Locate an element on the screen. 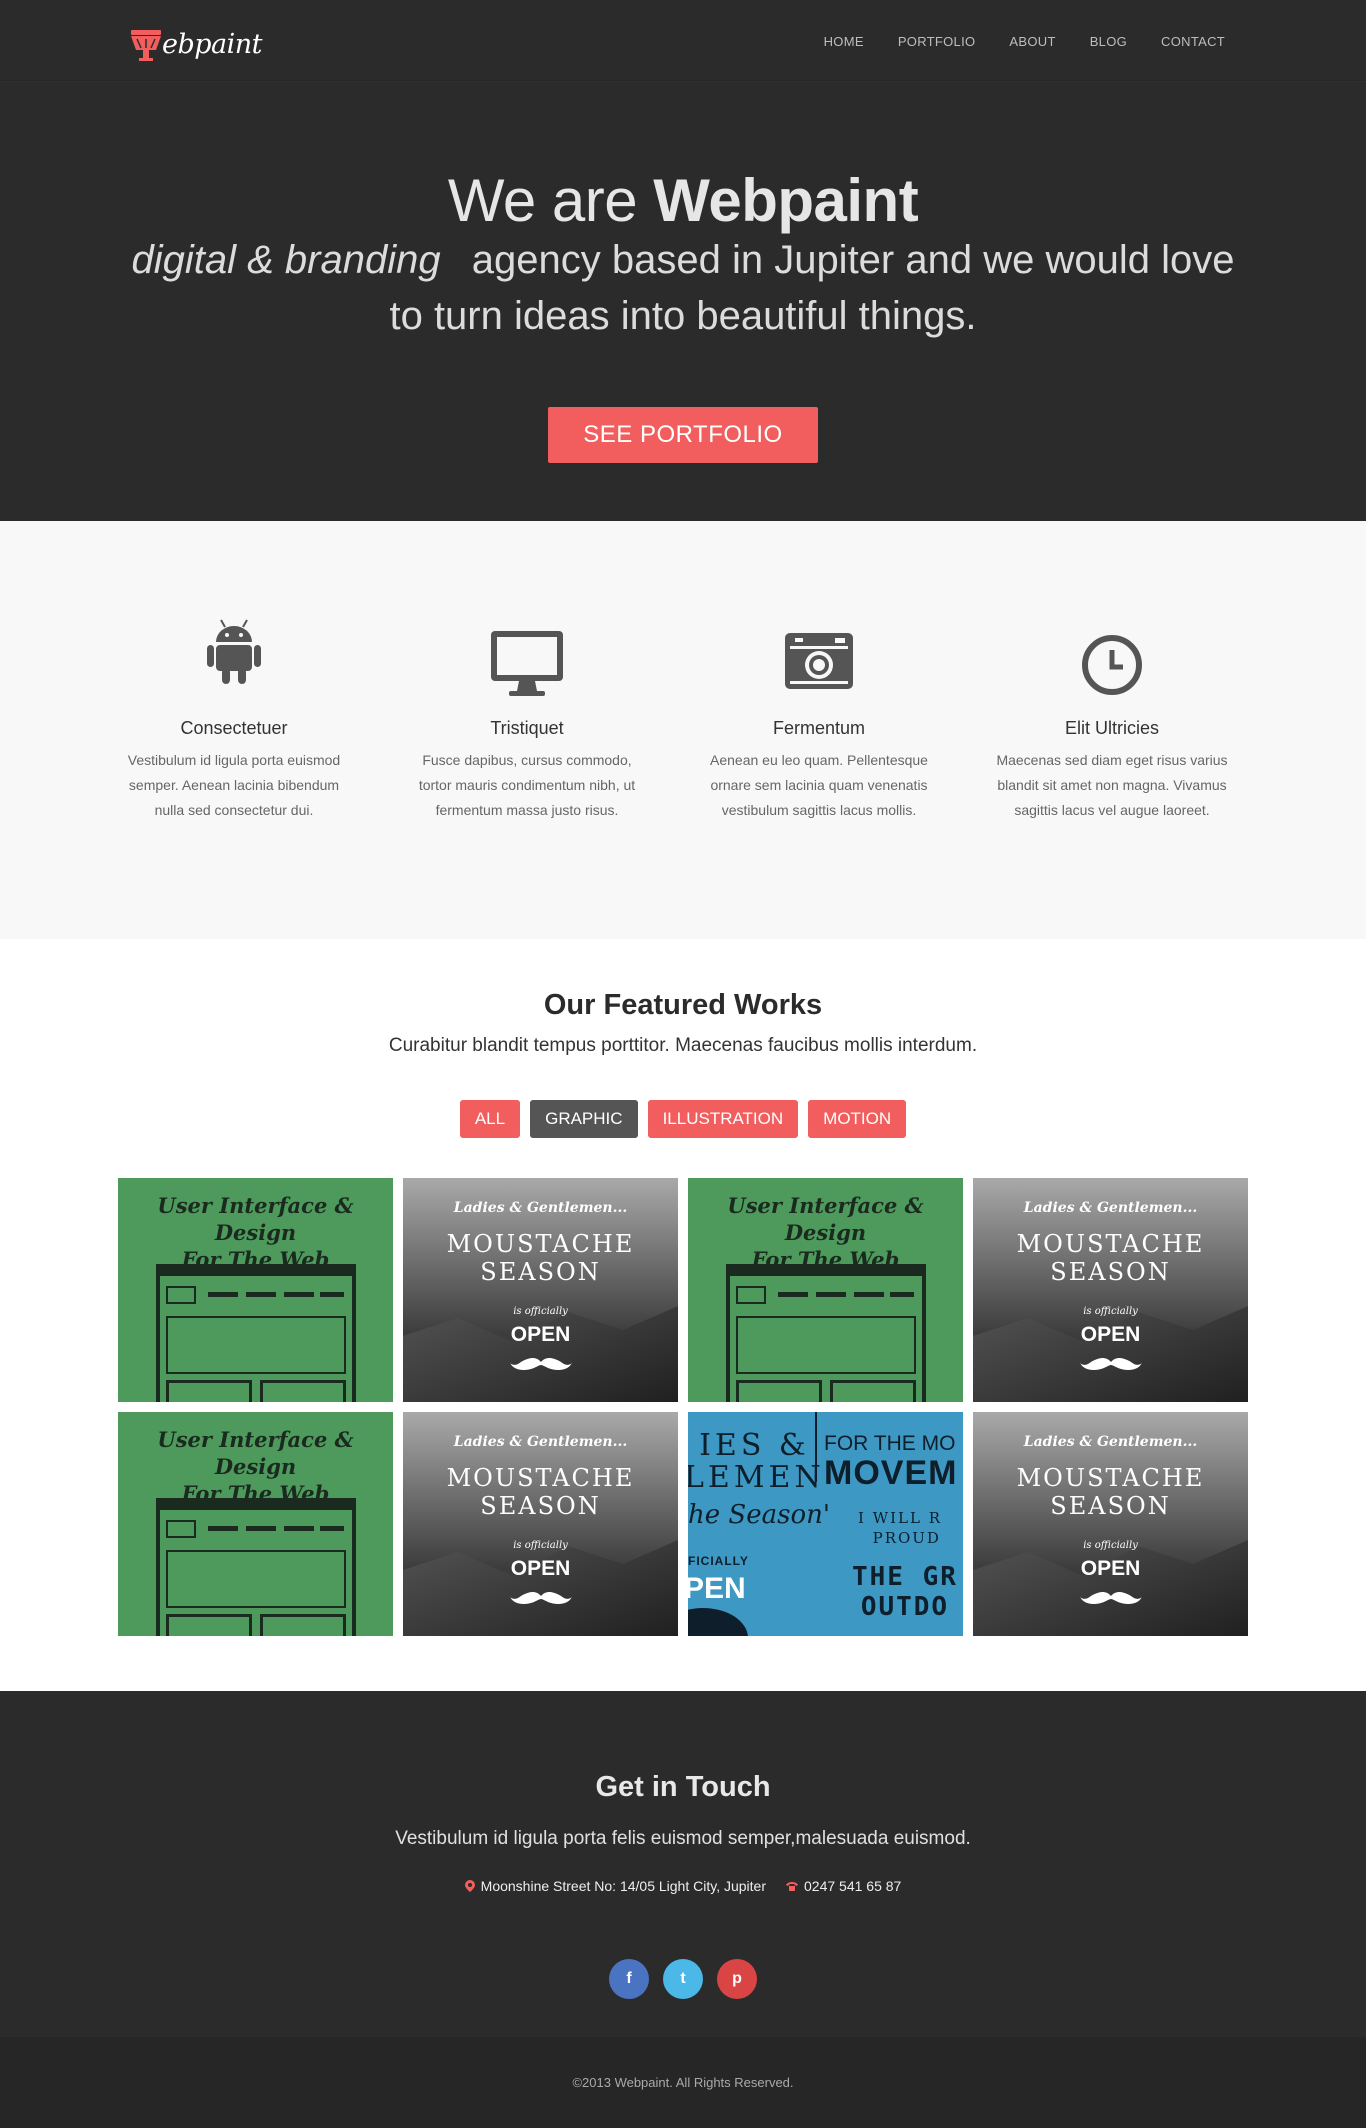 This screenshot has width=1366, height=2128. monitor-icon is located at coordinates (527, 663).